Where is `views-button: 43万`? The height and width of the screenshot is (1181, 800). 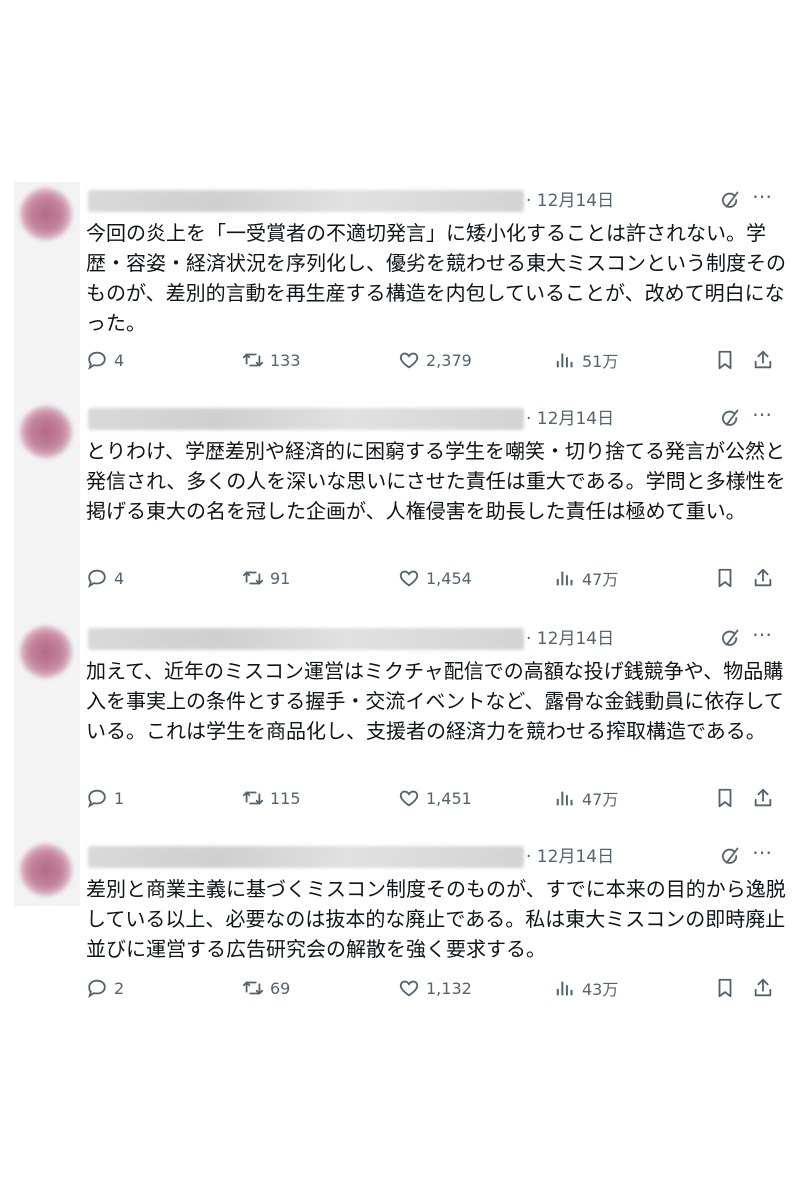 views-button: 43万 is located at coordinates (586, 988).